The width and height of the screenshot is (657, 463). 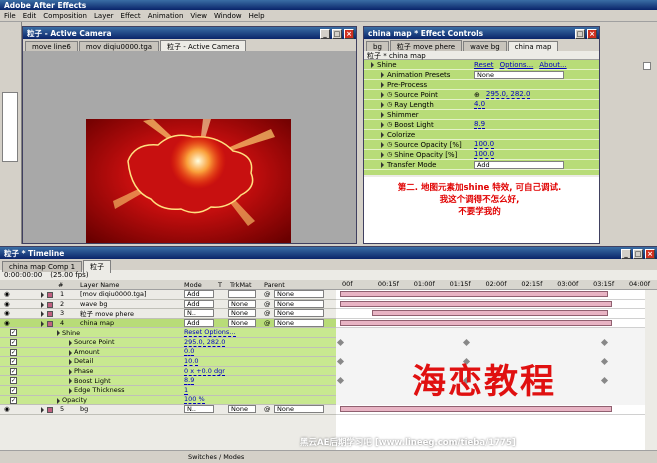 What do you see at coordinates (93, 304) in the screenshot?
I see `layer-name: wave bg` at bounding box center [93, 304].